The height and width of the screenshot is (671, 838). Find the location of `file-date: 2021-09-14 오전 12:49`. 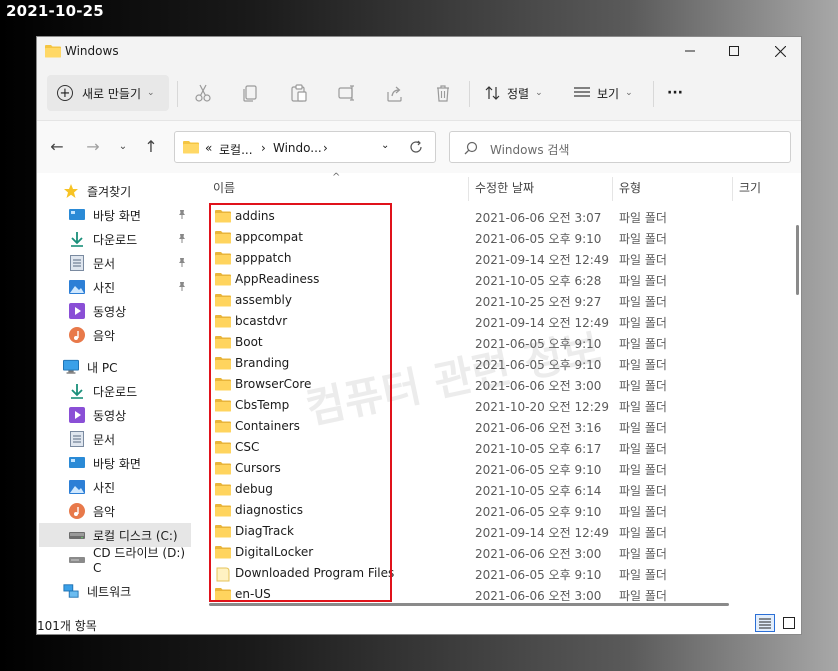

file-date: 2021-09-14 오전 12:49 is located at coordinates (542, 260).